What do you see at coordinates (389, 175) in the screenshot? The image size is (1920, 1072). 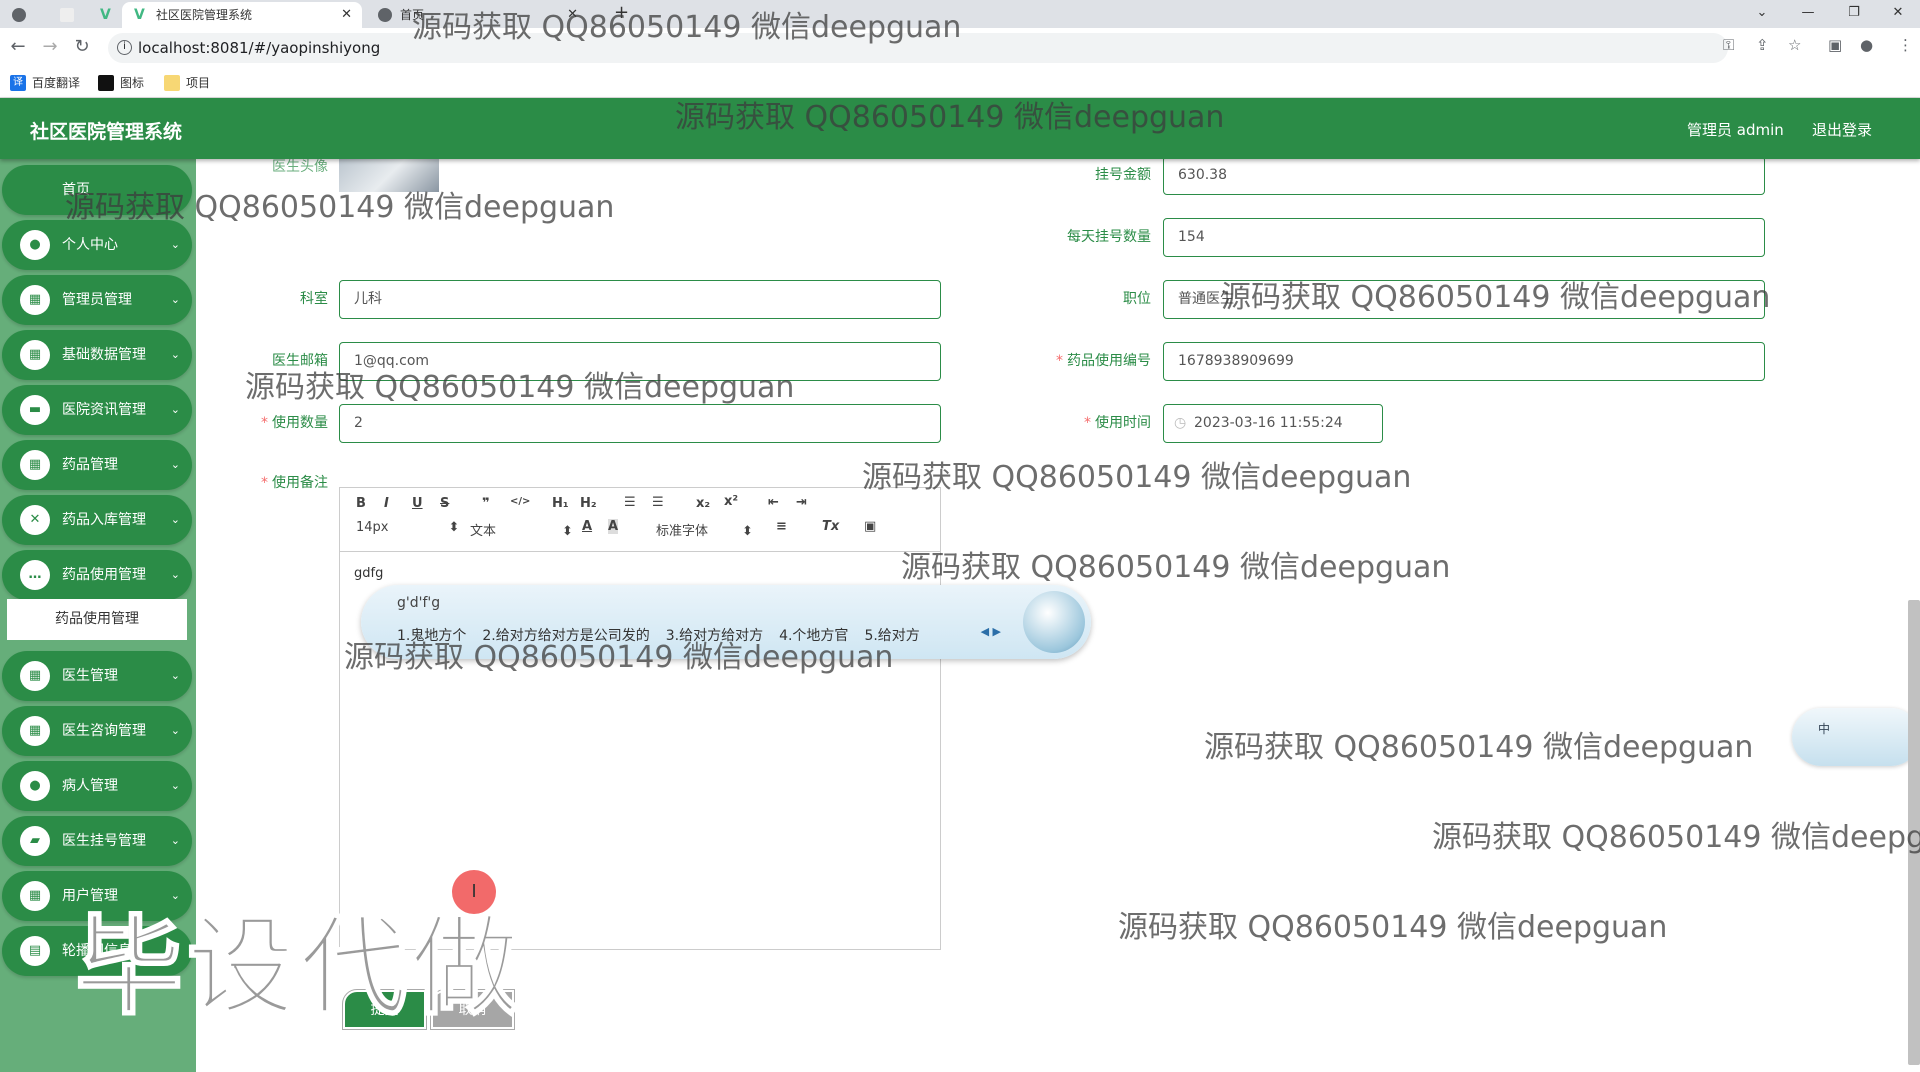 I see `doctor-avatar-image` at bounding box center [389, 175].